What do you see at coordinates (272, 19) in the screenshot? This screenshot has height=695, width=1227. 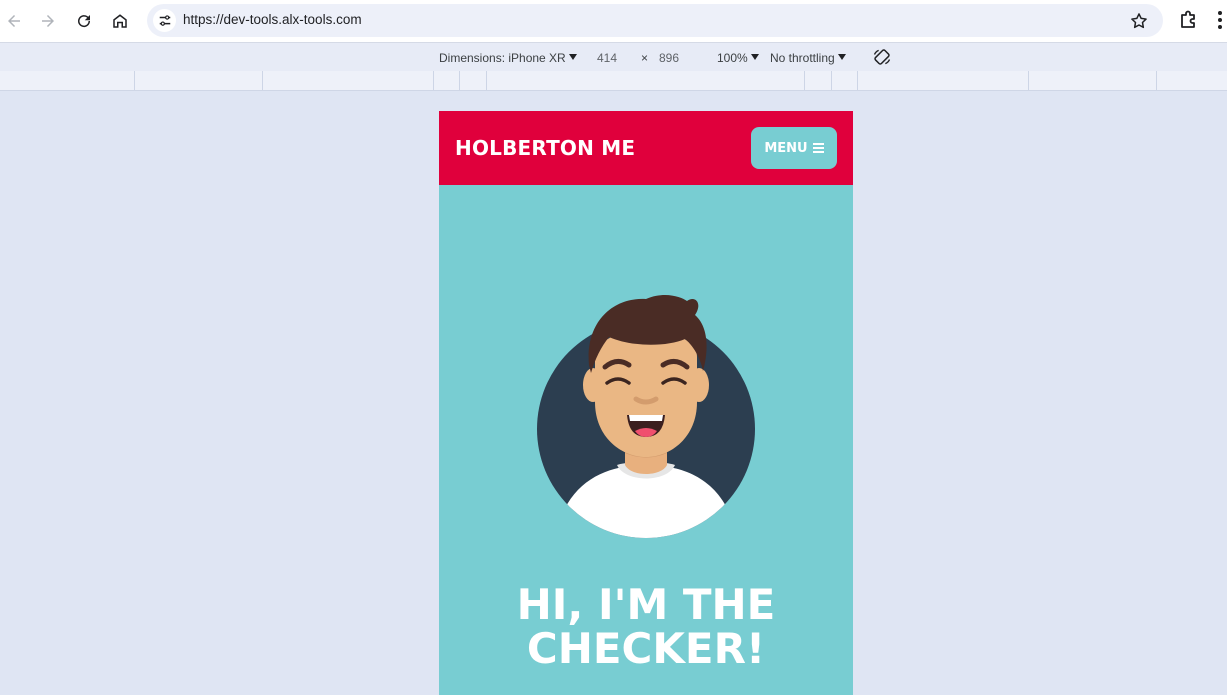 I see `url-text: https://dev-tools.alx-tools.com` at bounding box center [272, 19].